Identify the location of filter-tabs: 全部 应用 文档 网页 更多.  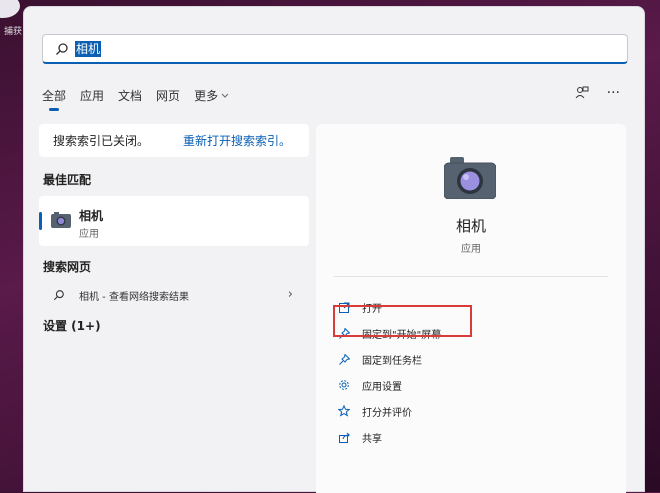
(135, 99).